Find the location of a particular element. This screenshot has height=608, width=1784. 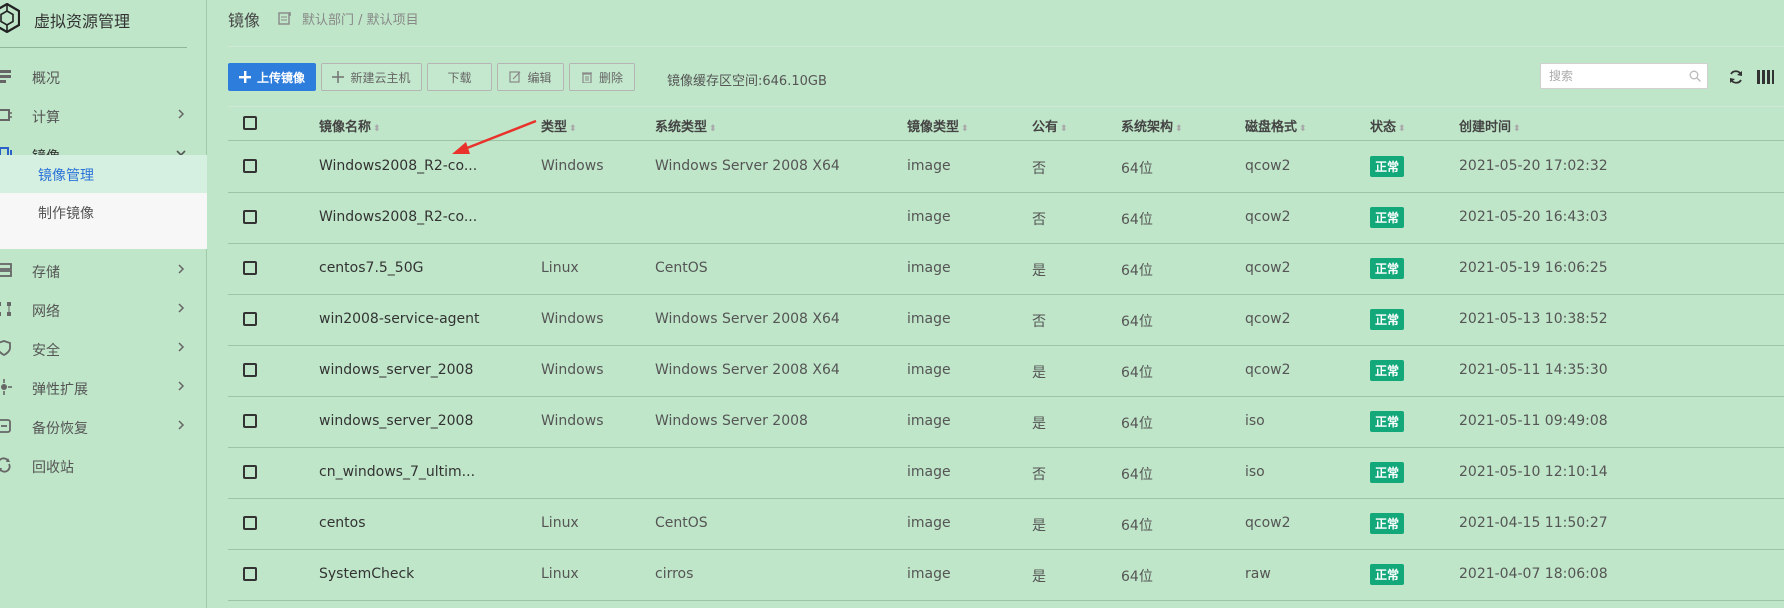

search-input is located at coordinates (1611, 76).